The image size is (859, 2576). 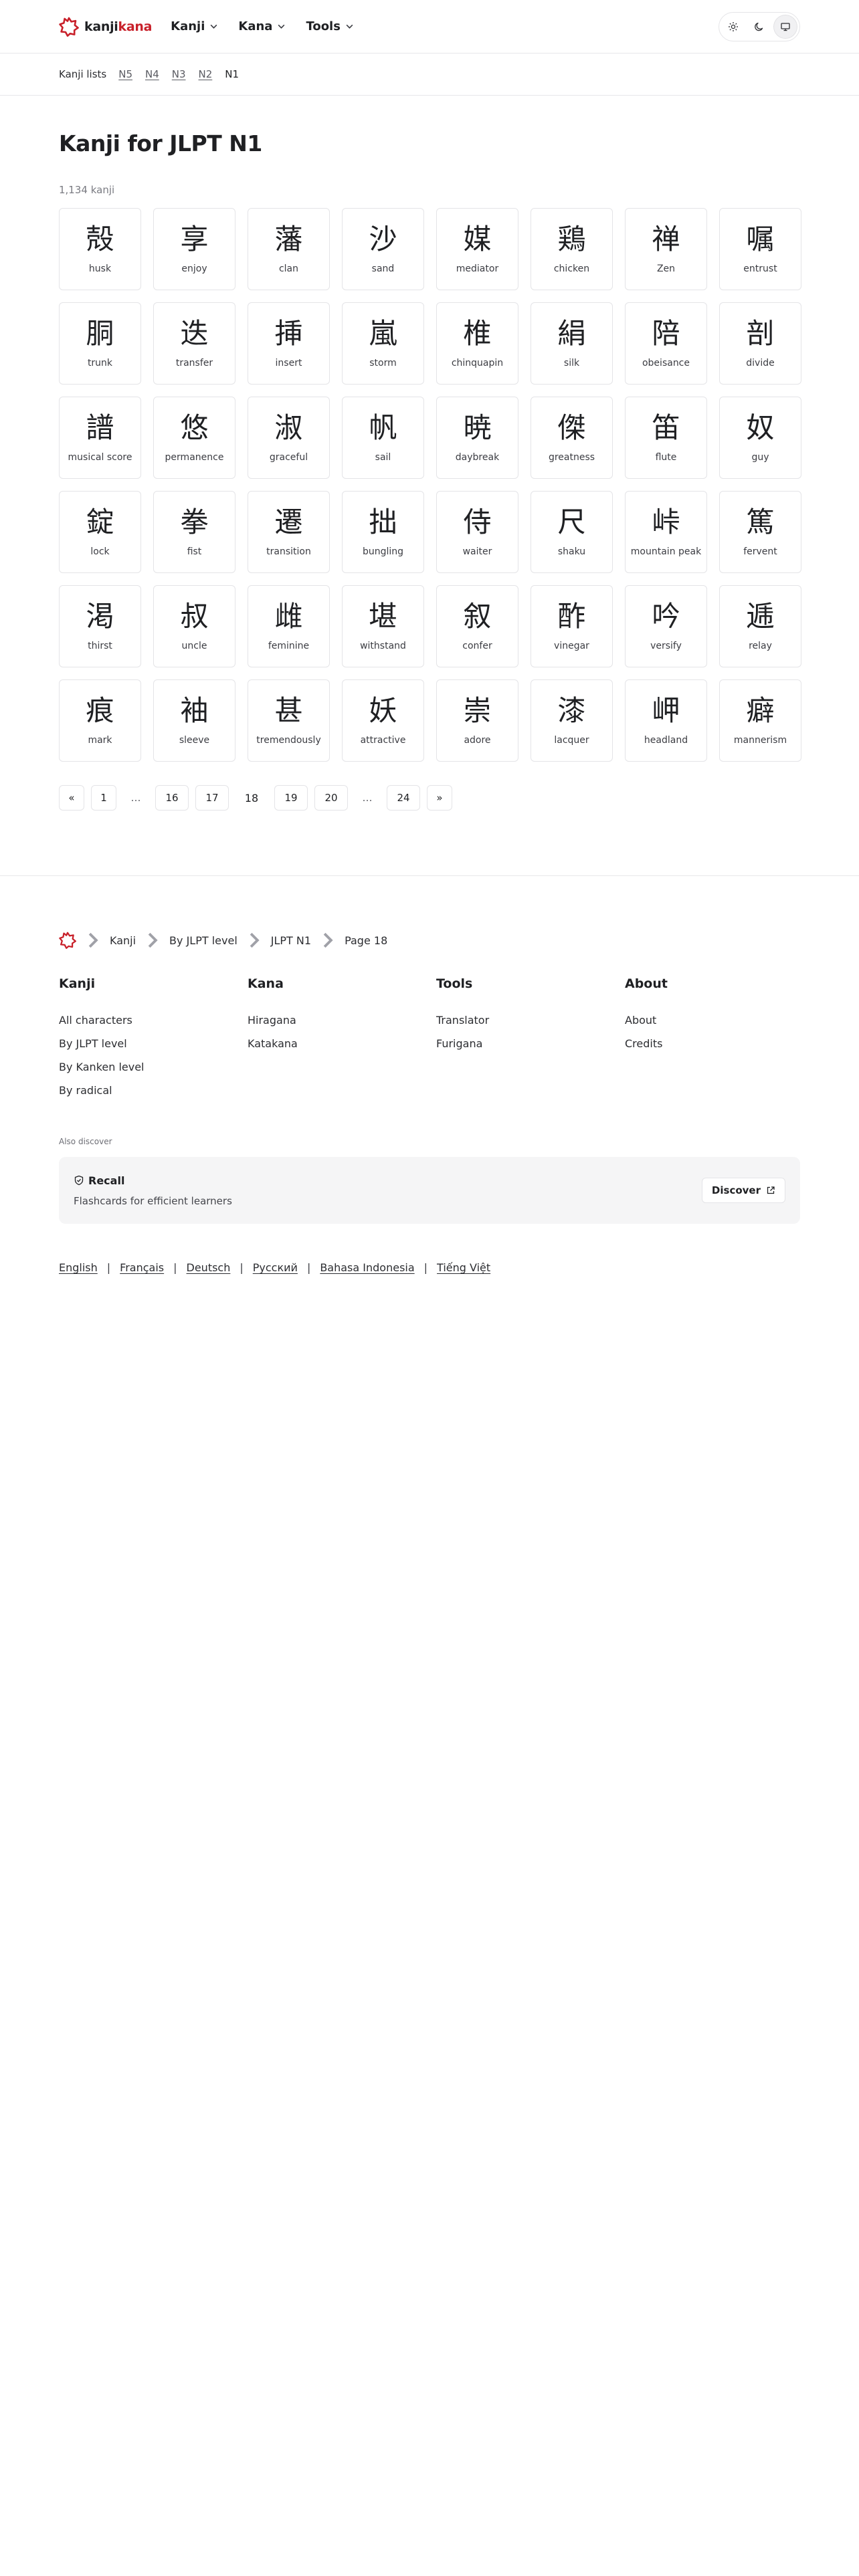 What do you see at coordinates (125, 74) in the screenshot?
I see `subnav-link-n5: N5` at bounding box center [125, 74].